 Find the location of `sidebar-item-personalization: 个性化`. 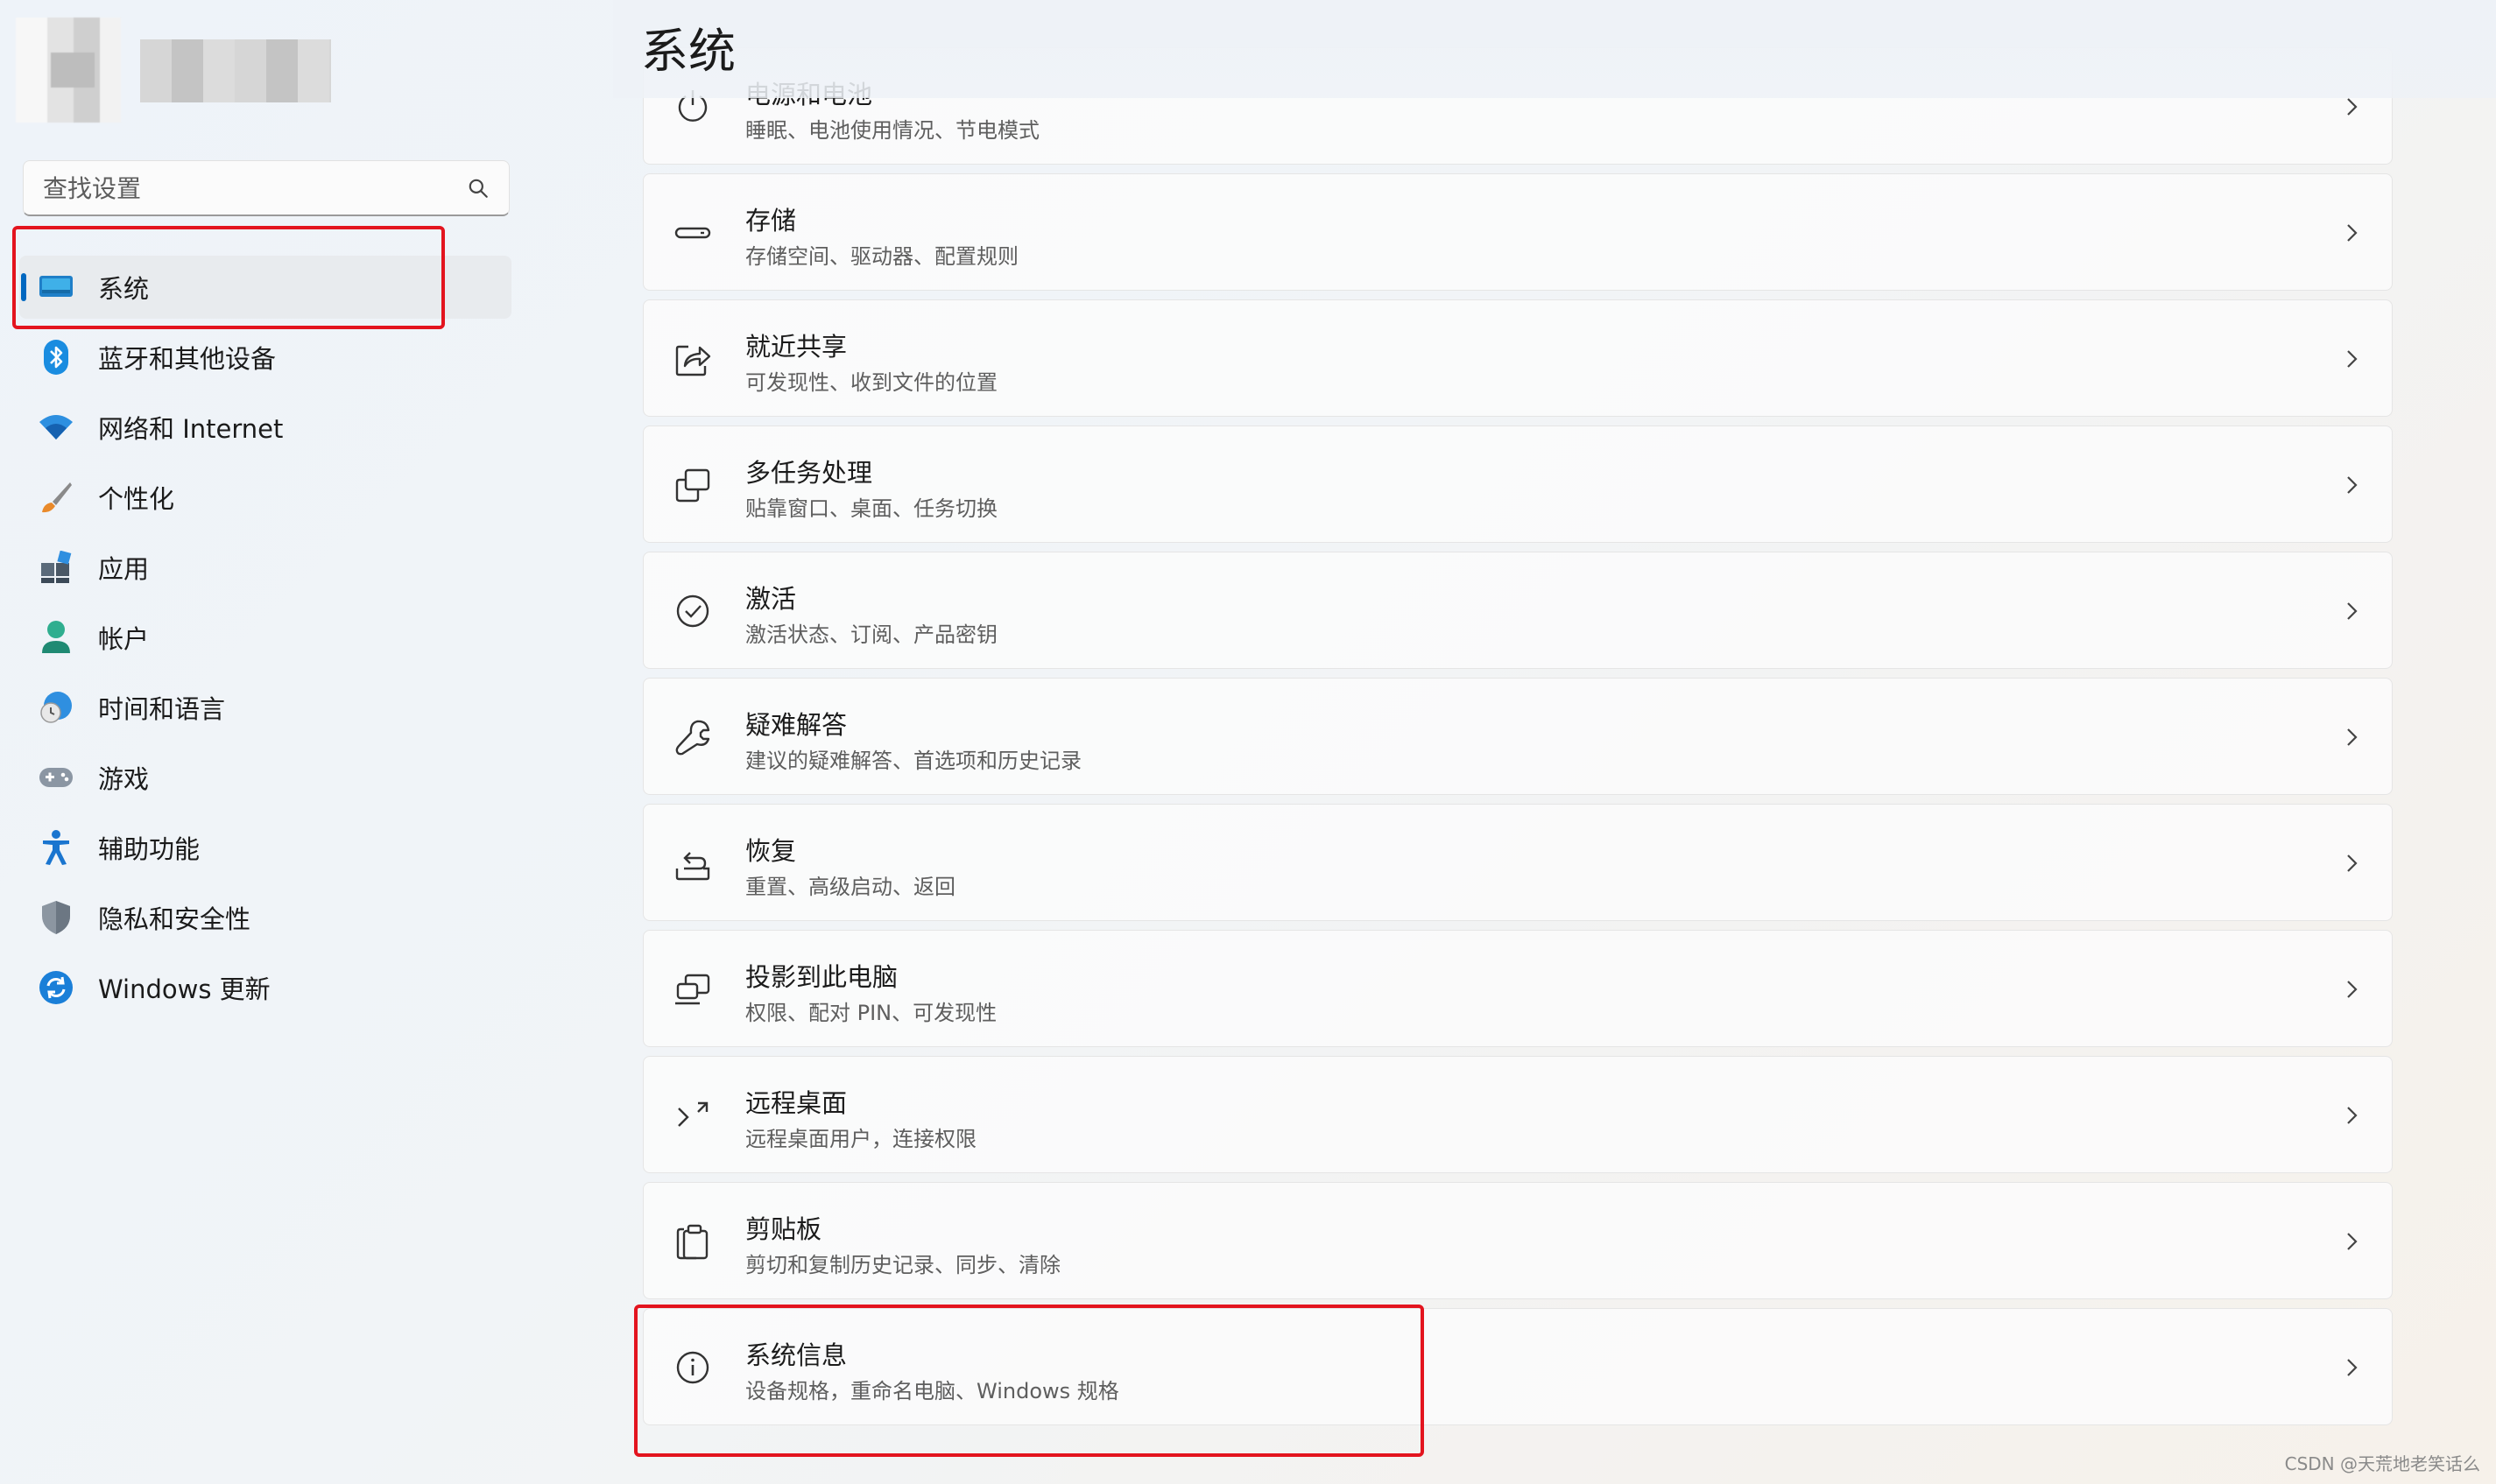

sidebar-item-personalization: 个性化 is located at coordinates (265, 497).